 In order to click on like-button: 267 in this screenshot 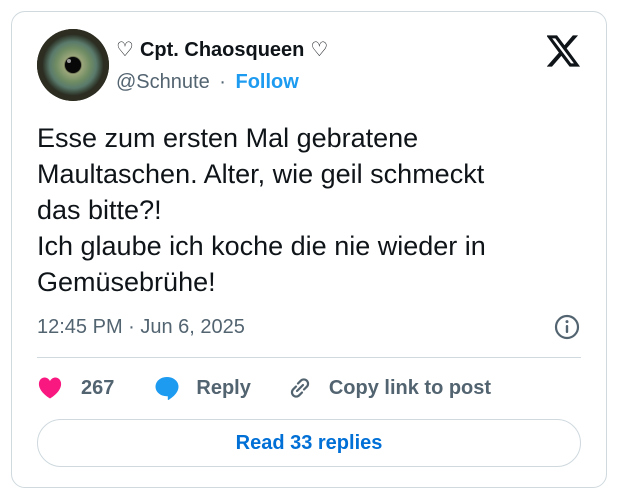, I will do `click(75, 388)`.